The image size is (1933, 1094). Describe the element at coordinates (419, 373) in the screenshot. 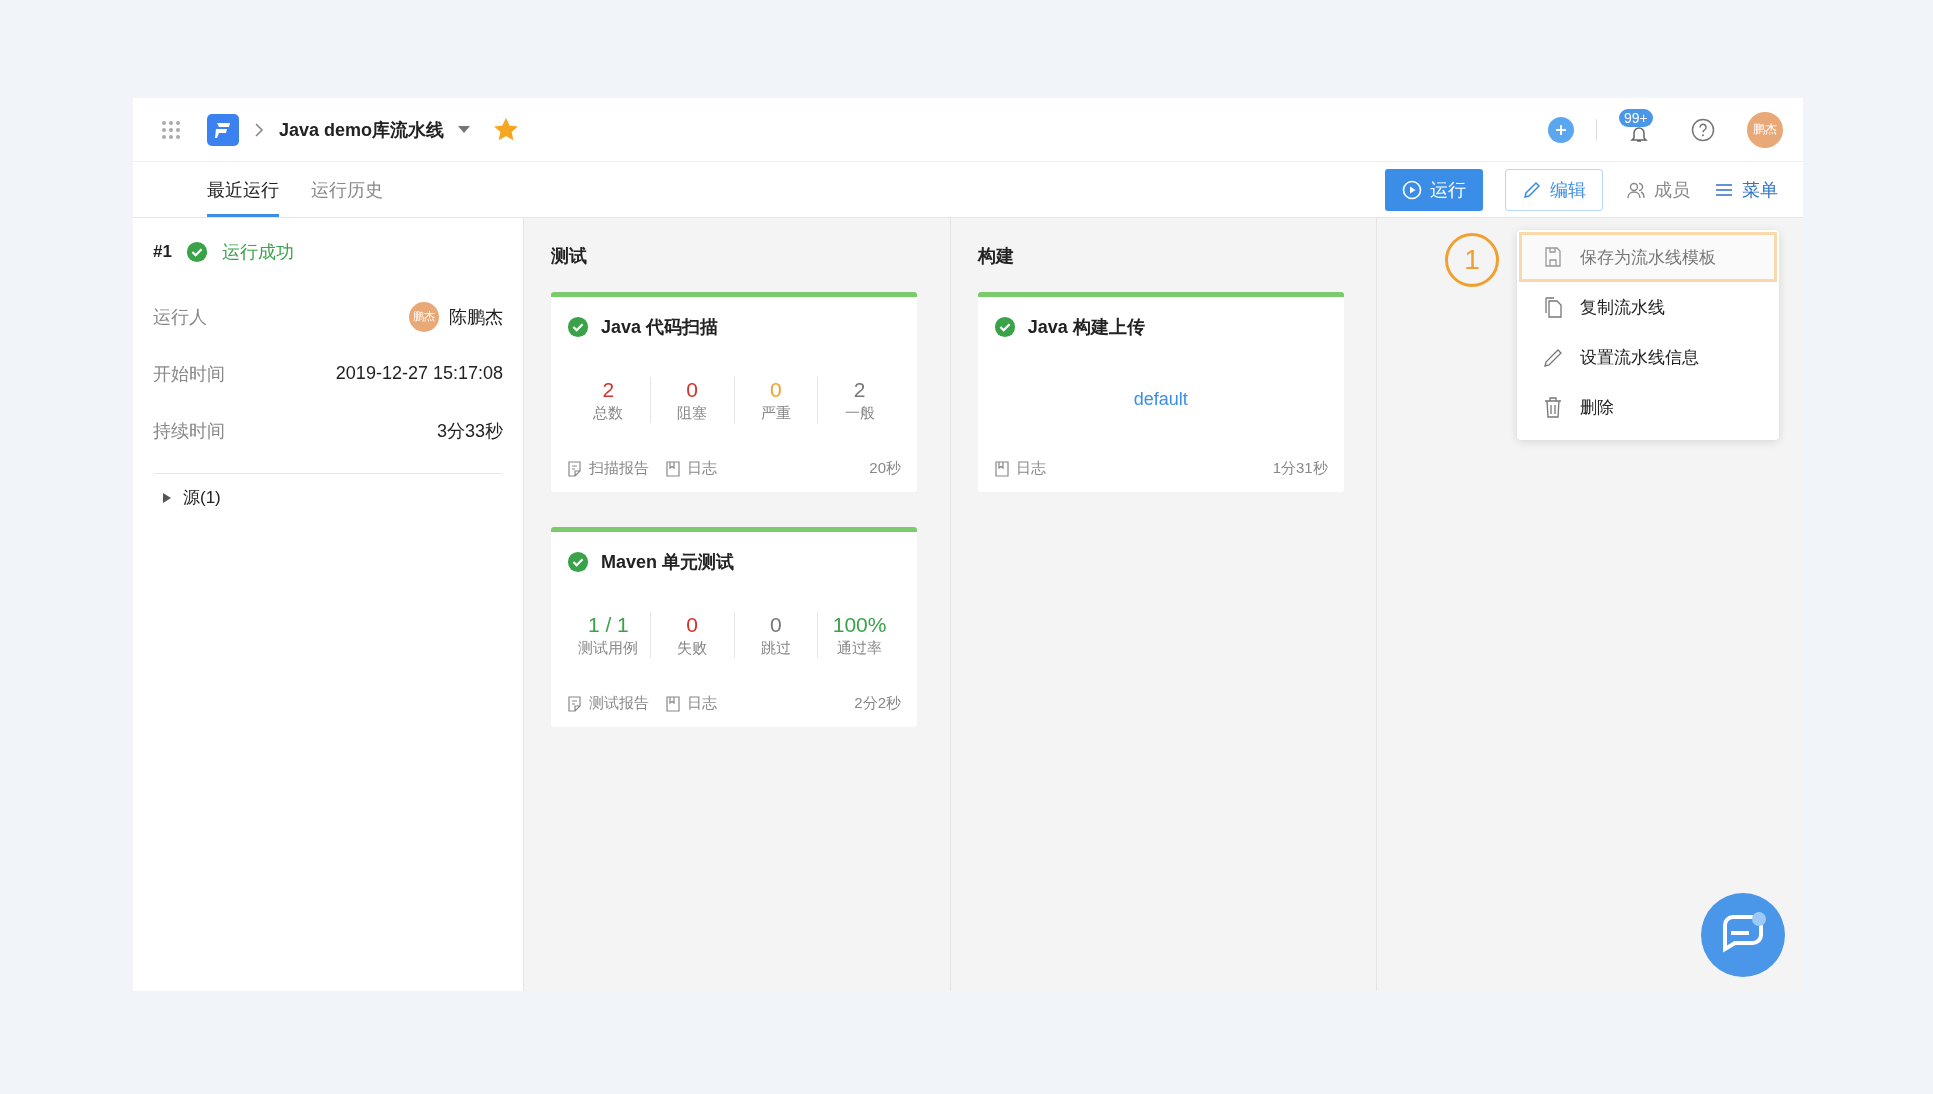

I see `field-value: 2019-12-27 15:17:08` at that location.